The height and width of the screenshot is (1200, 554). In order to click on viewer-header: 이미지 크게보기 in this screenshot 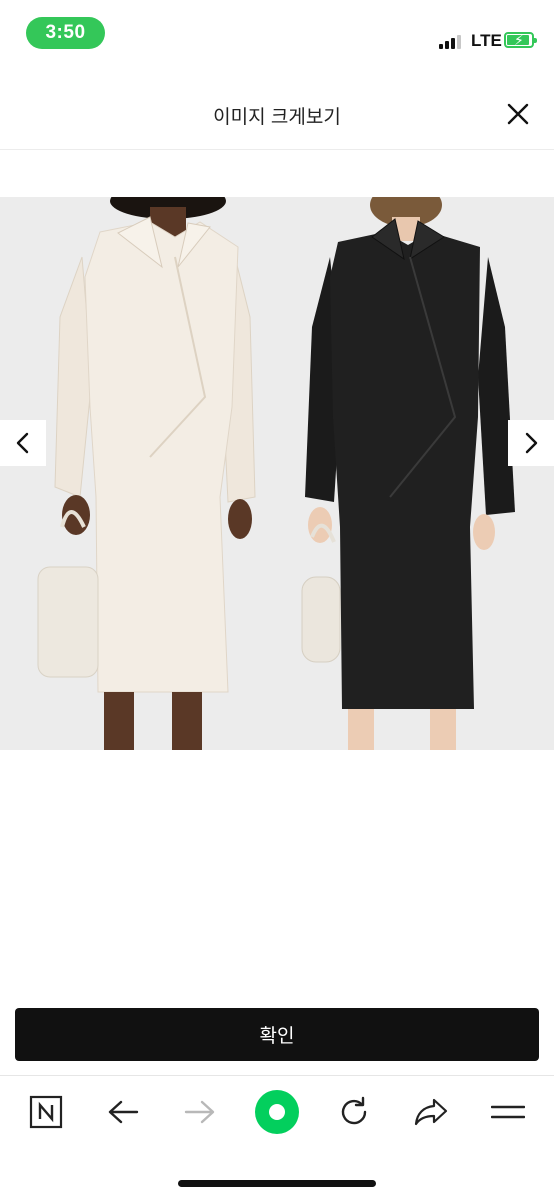, I will do `click(277, 114)`.